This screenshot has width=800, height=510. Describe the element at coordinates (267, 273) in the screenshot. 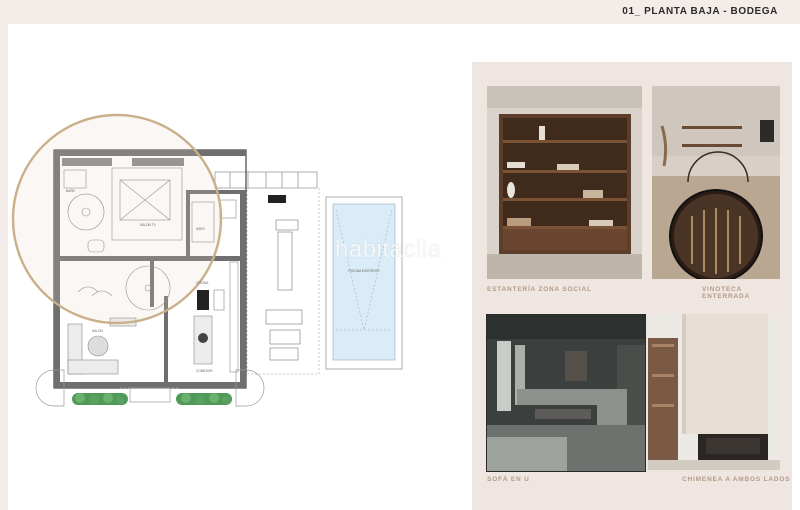

I see `plan-annex` at that location.